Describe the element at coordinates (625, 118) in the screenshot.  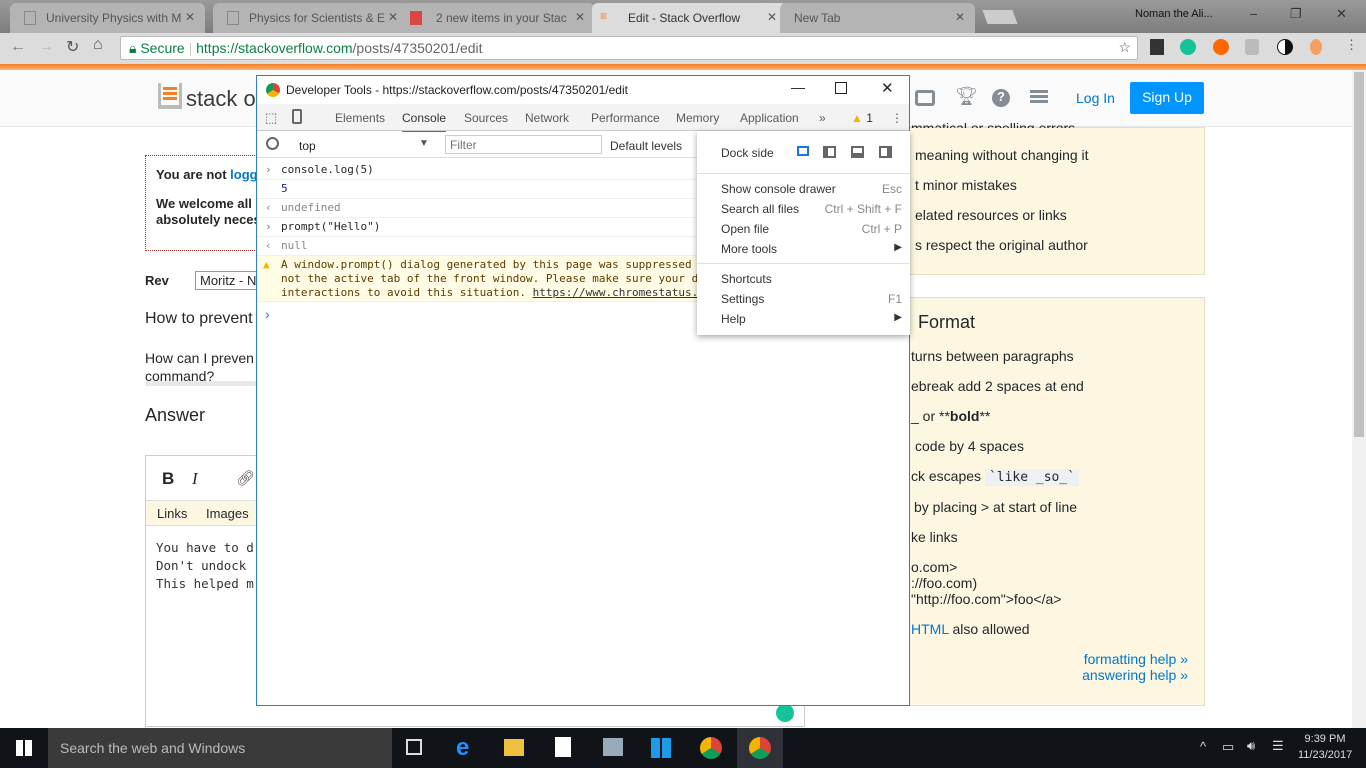
I see `tab-performance: Performance` at that location.